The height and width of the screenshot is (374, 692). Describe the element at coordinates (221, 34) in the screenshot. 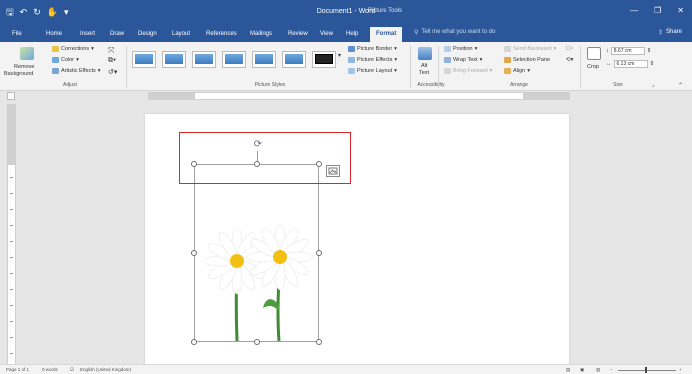

I see `tab-references: References` at that location.